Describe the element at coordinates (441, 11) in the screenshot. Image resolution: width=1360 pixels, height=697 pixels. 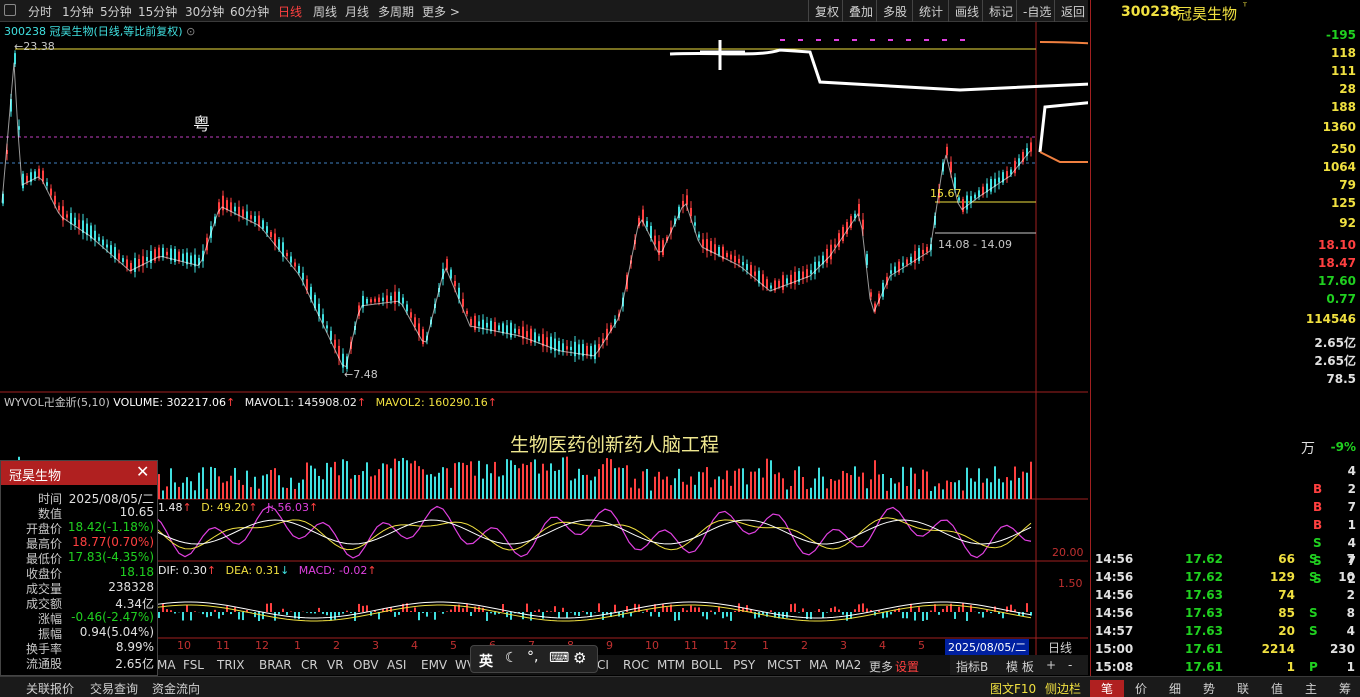
I see `period-tab-10: 更多 >` at that location.